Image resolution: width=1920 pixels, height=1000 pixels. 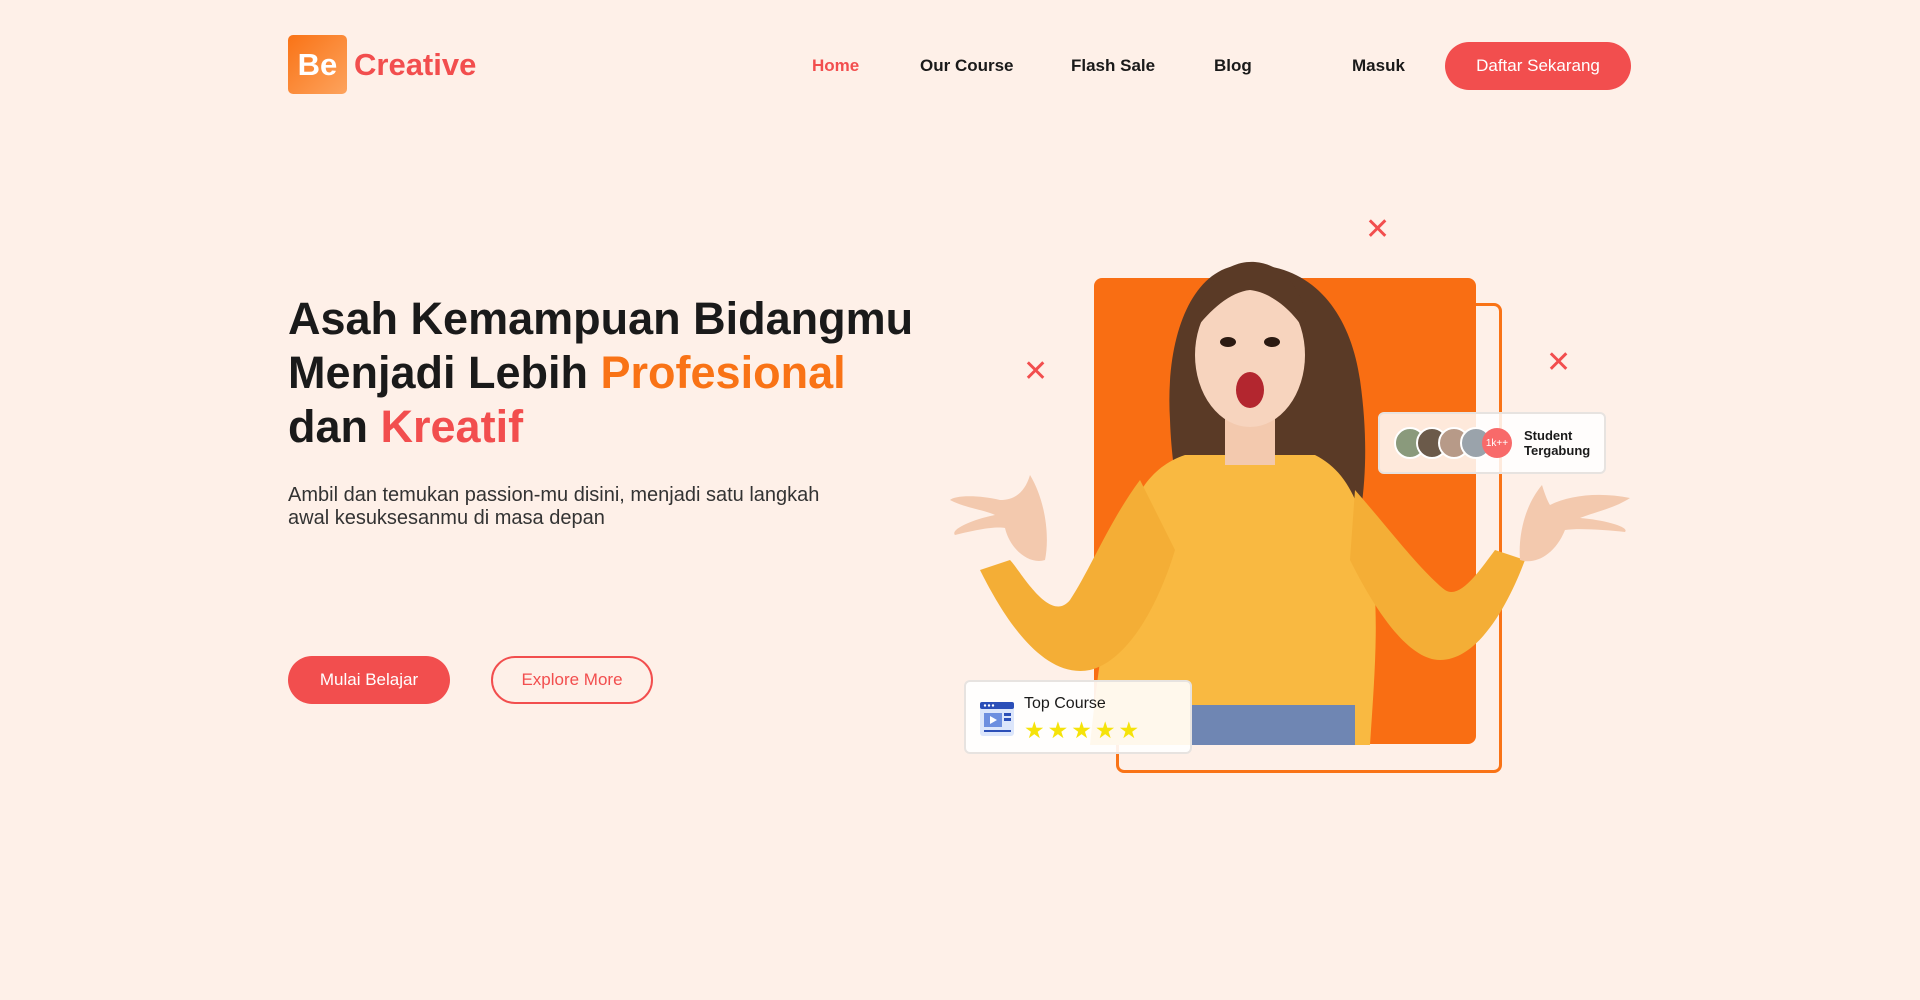 I want to click on highlight-profesional: Profesional, so click(x=723, y=372).